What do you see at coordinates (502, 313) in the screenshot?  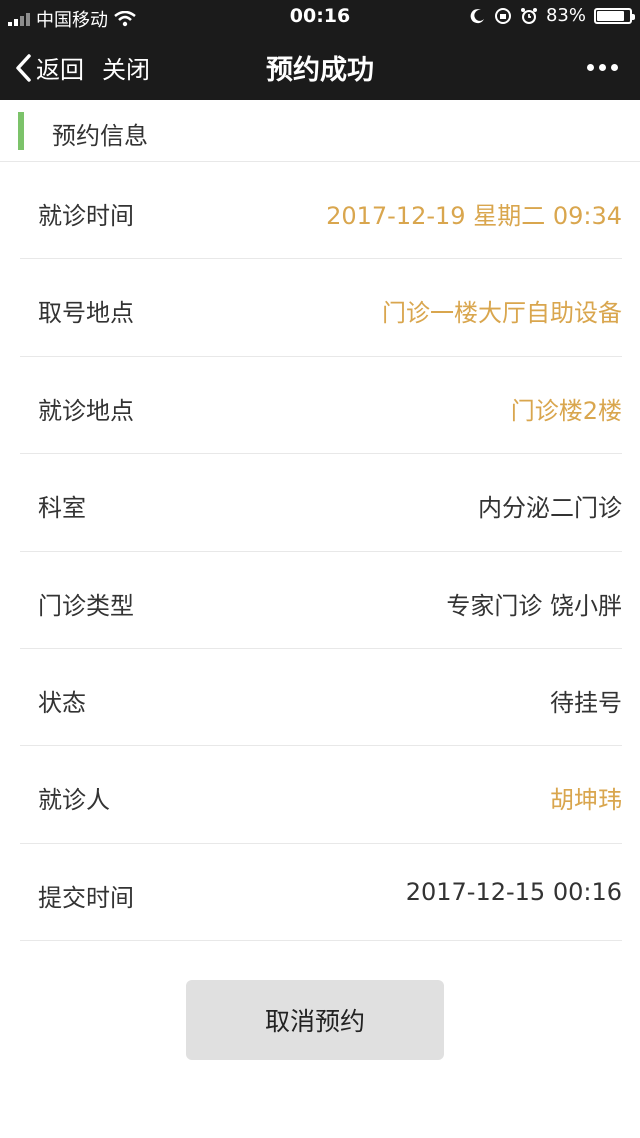 I see `row-value: 门诊一楼大厅自助设备` at bounding box center [502, 313].